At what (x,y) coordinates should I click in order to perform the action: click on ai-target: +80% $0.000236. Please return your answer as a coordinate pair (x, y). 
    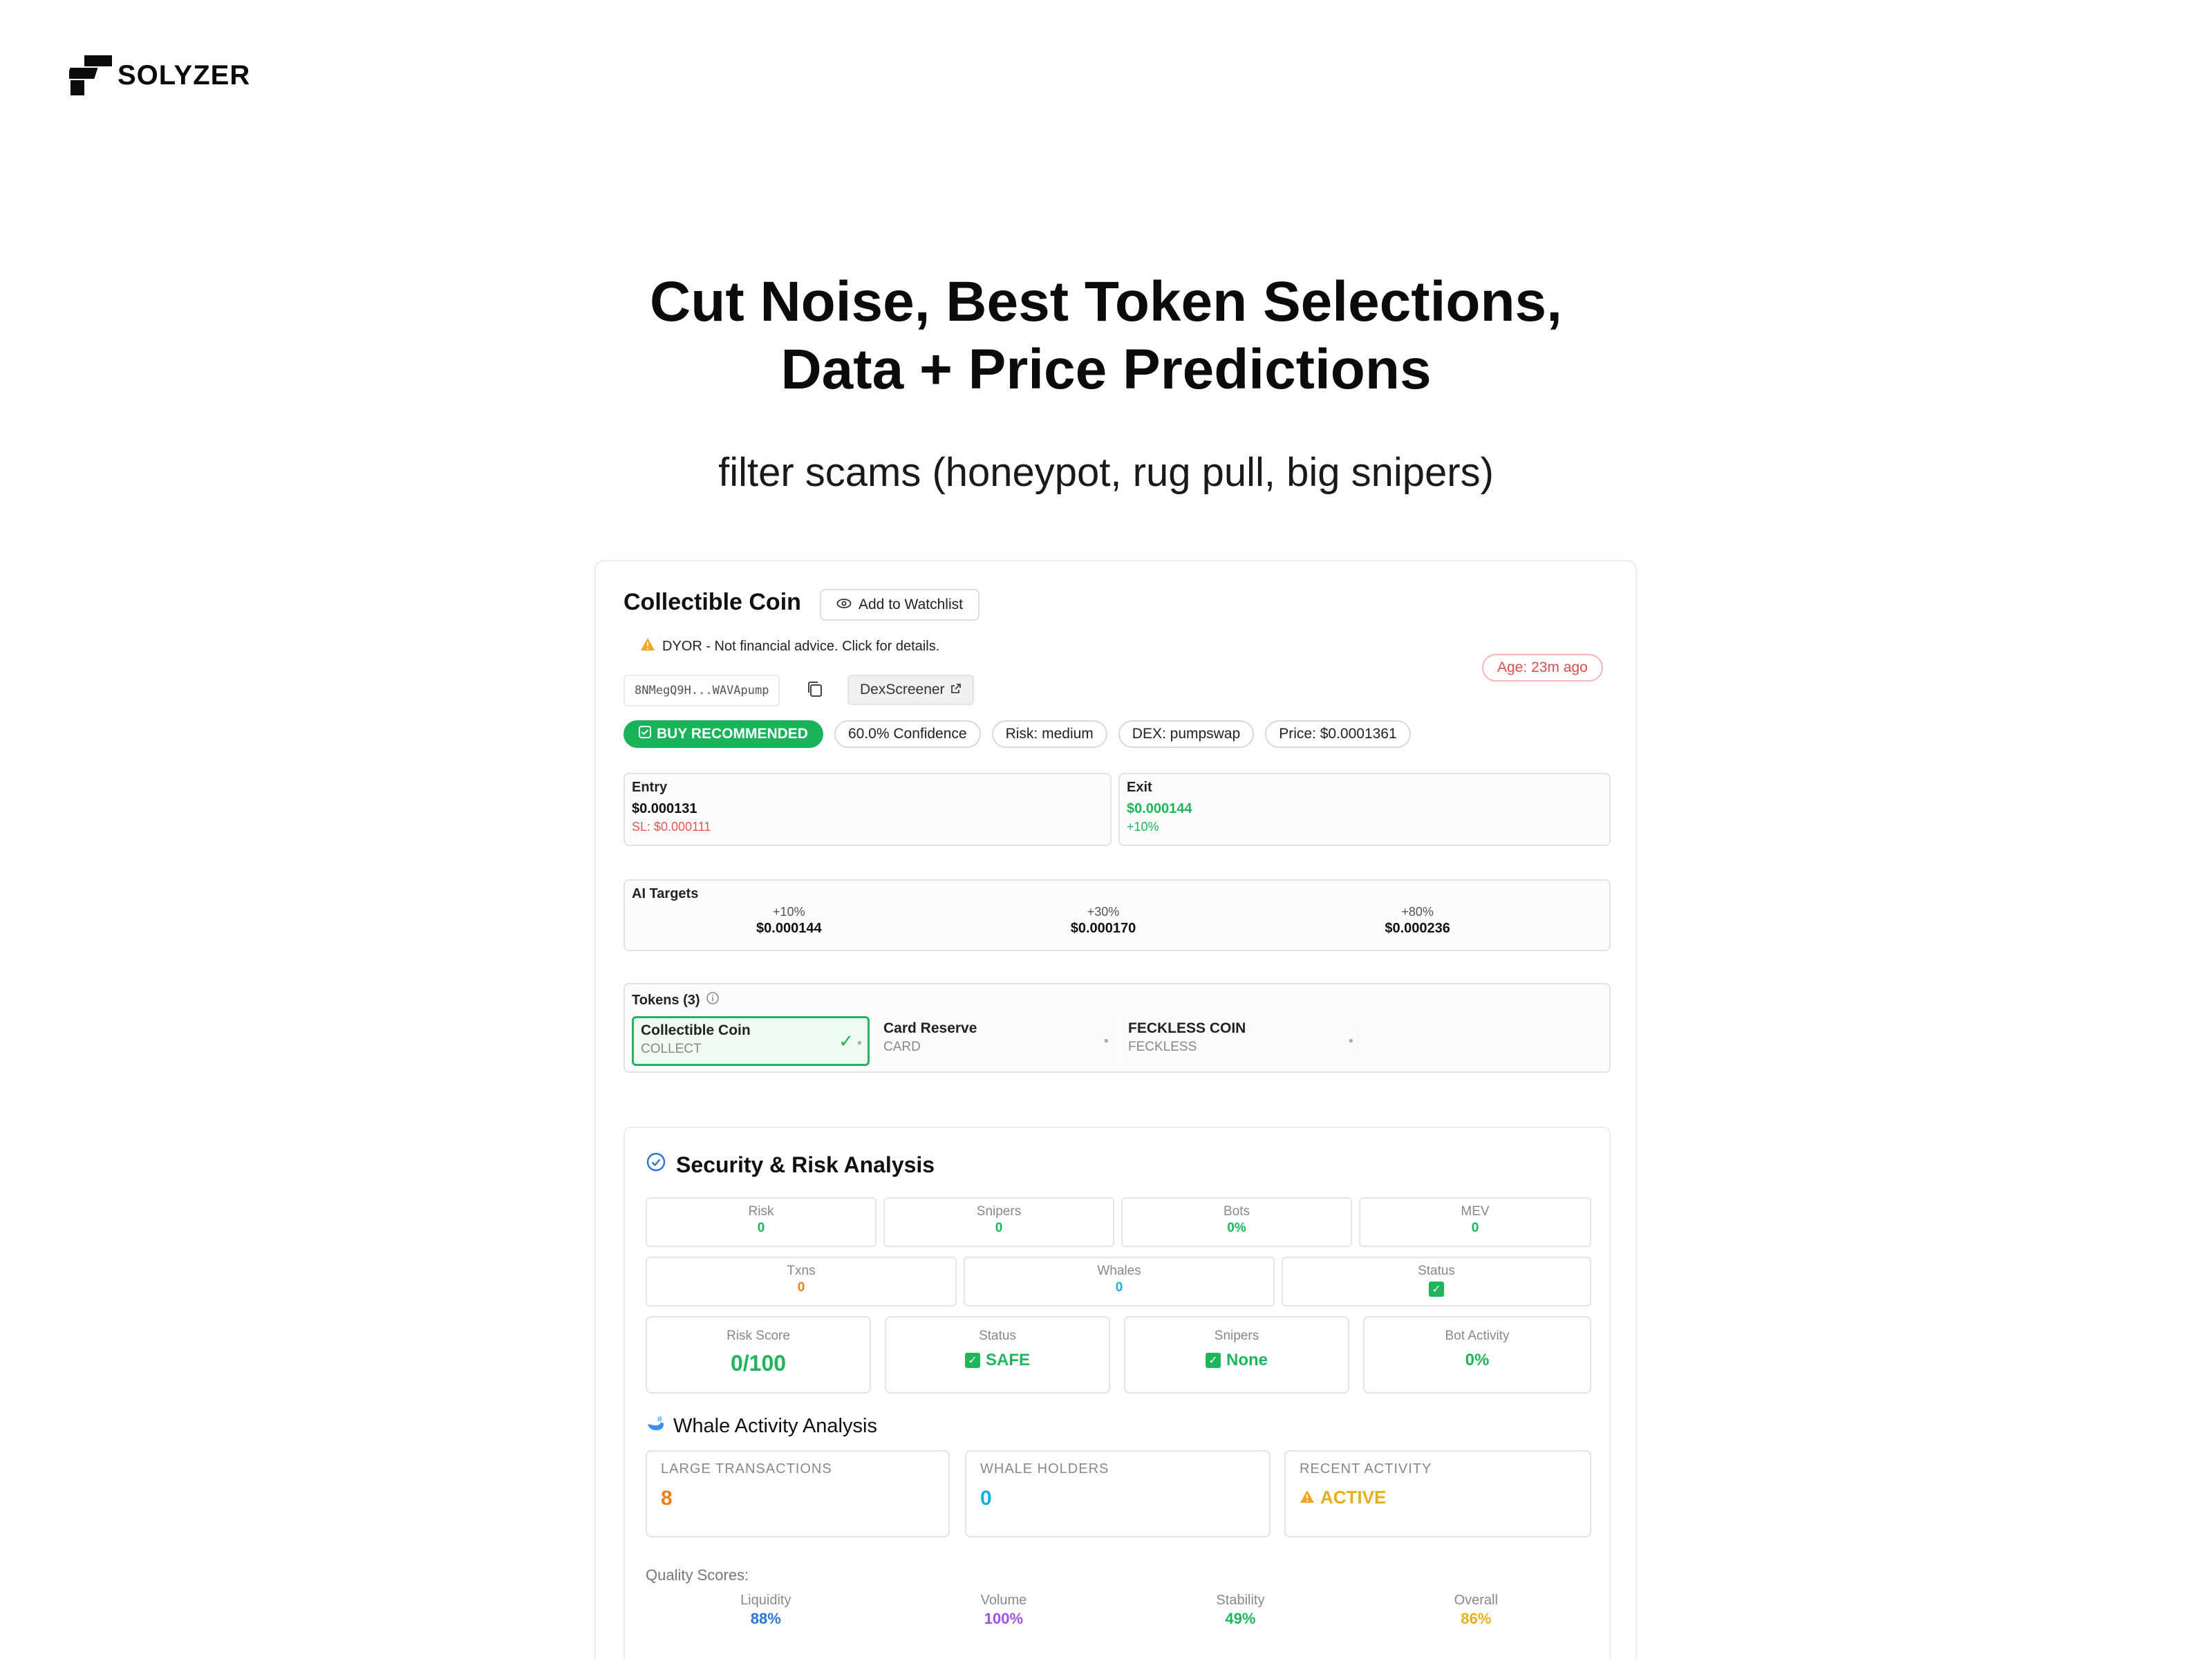
    Looking at the image, I should click on (1418, 921).